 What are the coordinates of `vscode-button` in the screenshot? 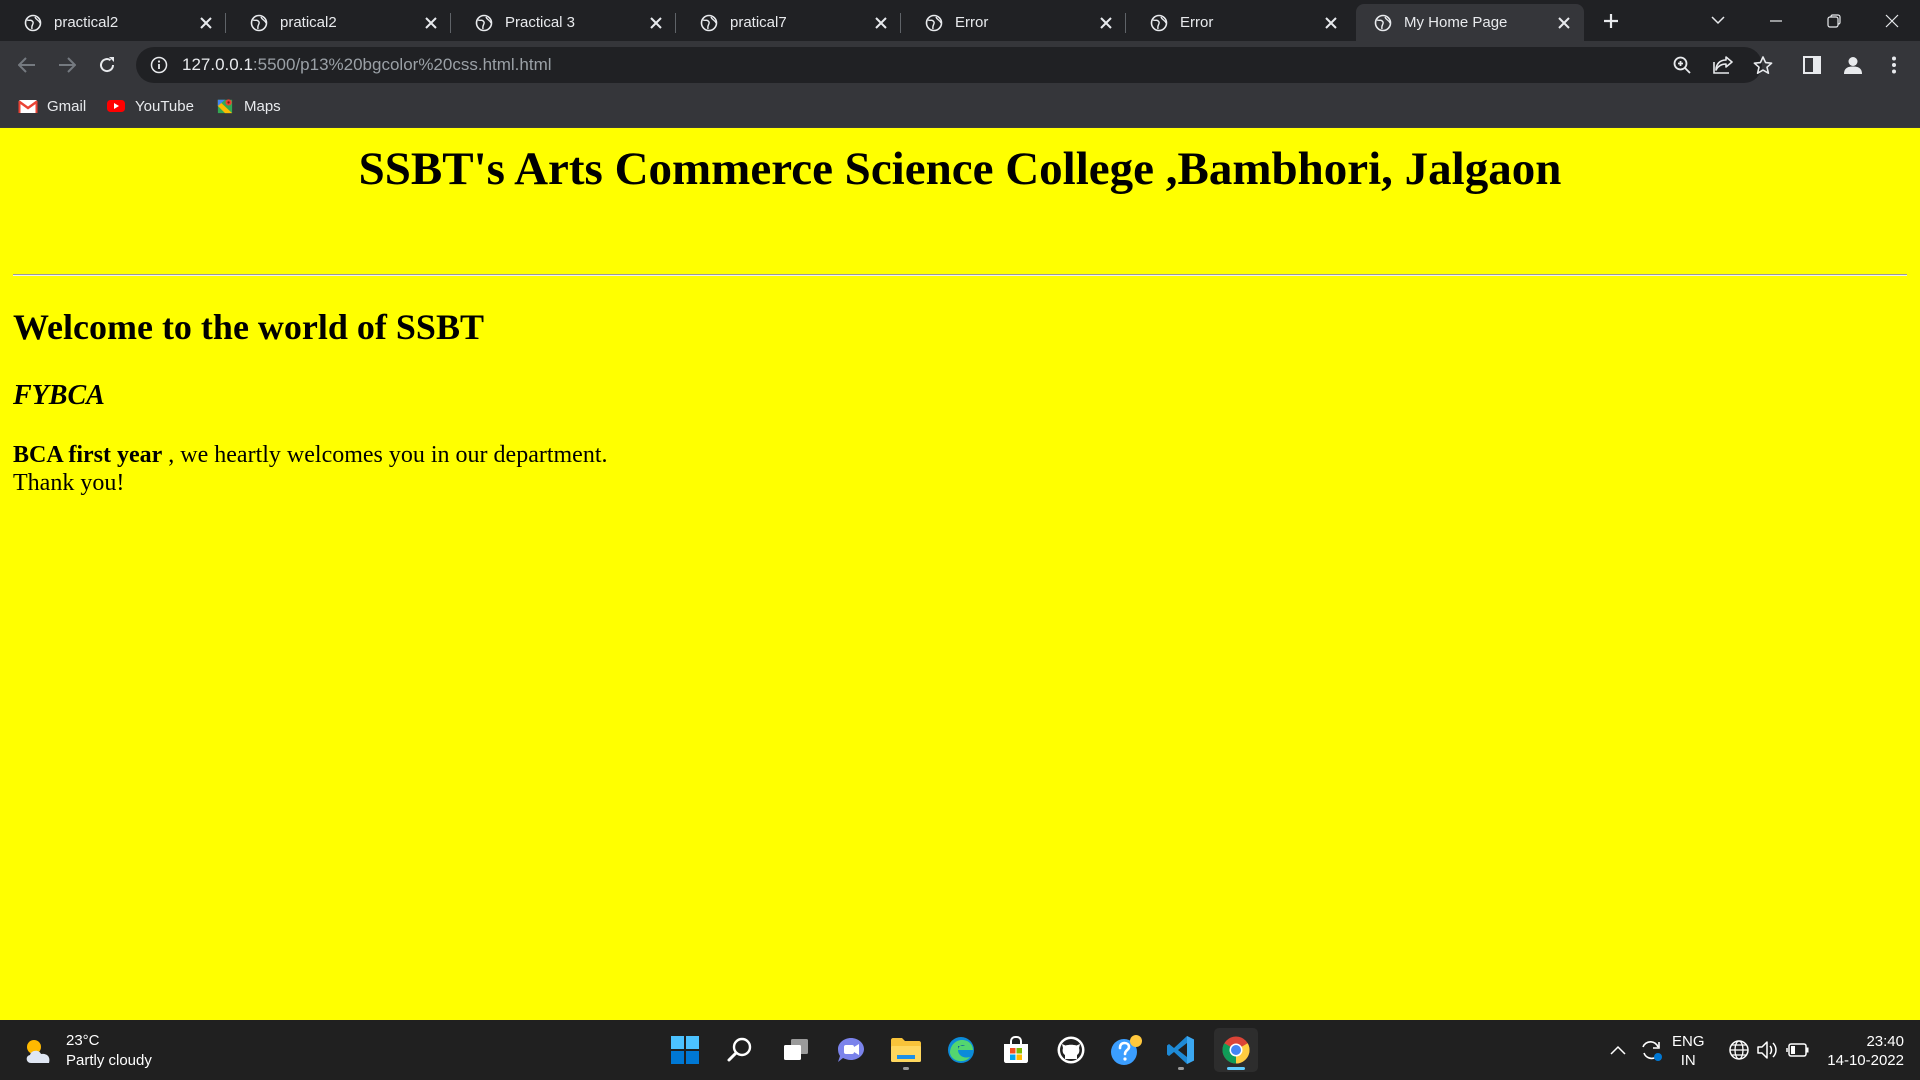 It's located at (1181, 1050).